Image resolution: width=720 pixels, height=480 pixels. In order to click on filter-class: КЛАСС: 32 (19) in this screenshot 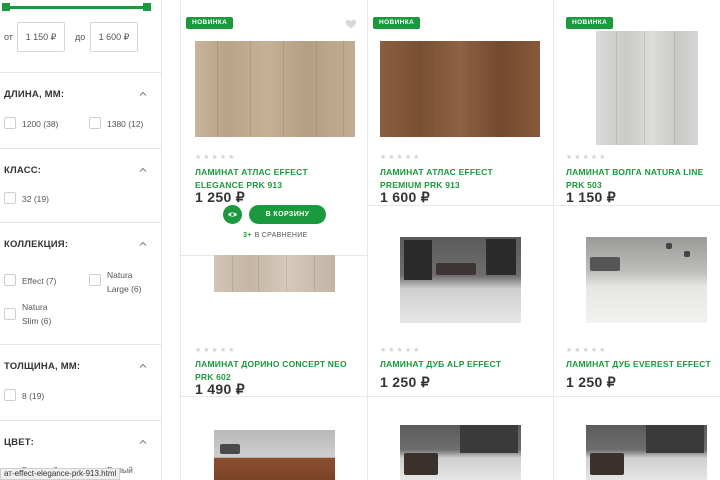, I will do `click(81, 185)`.